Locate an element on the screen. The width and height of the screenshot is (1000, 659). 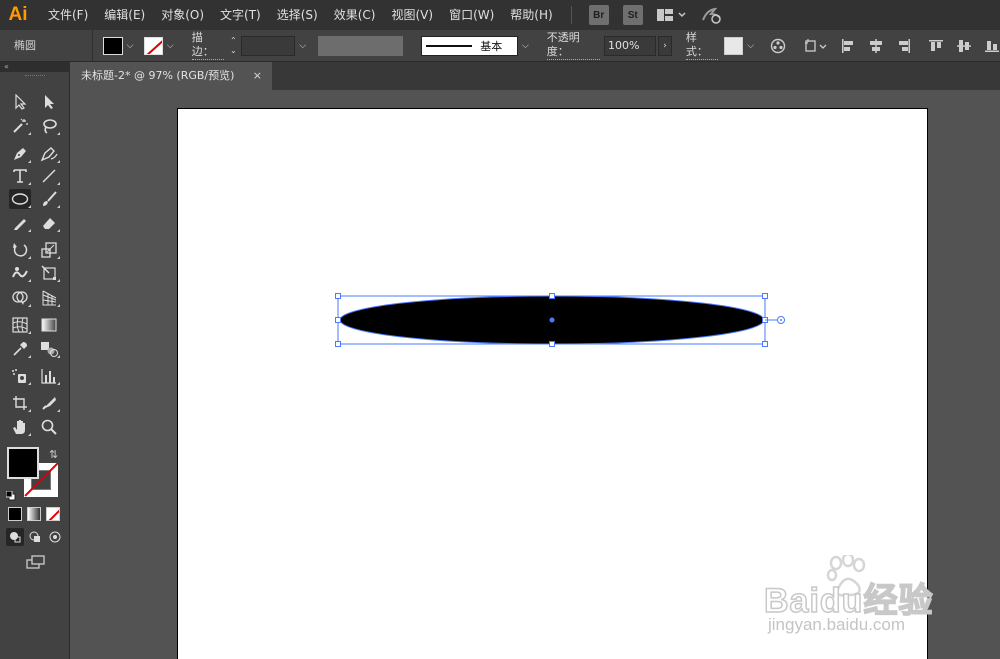
menu-type: 文字(T) is located at coordinates (240, 15).